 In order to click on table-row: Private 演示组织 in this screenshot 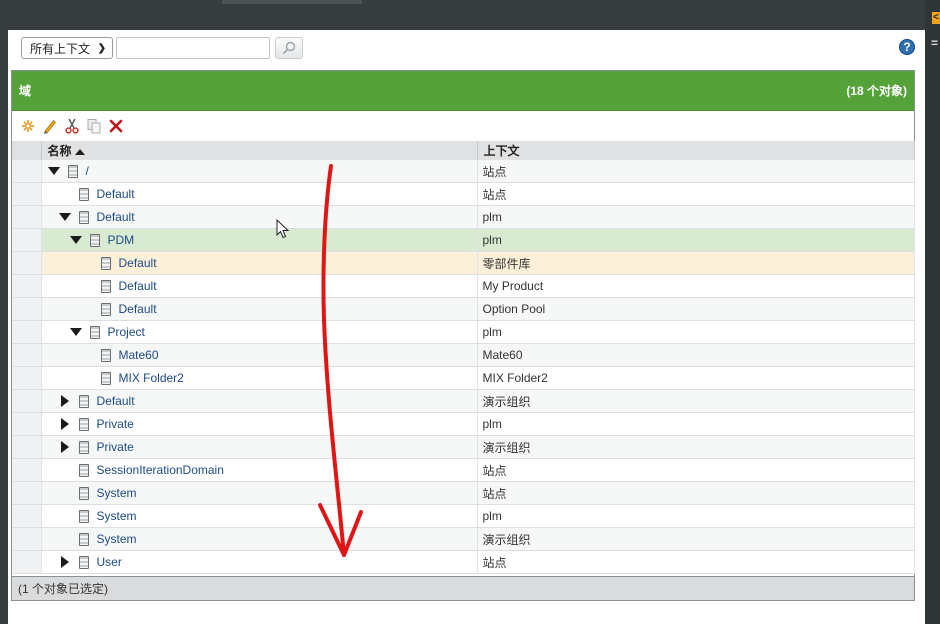, I will do `click(463, 447)`.